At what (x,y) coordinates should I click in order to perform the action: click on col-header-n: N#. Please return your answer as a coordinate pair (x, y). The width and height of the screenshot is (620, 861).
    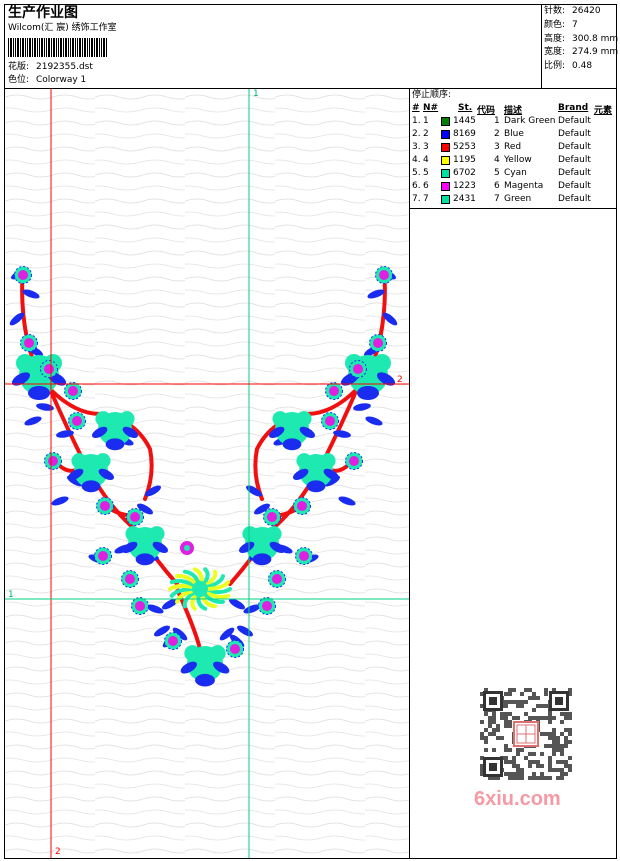
    Looking at the image, I should click on (431, 108).